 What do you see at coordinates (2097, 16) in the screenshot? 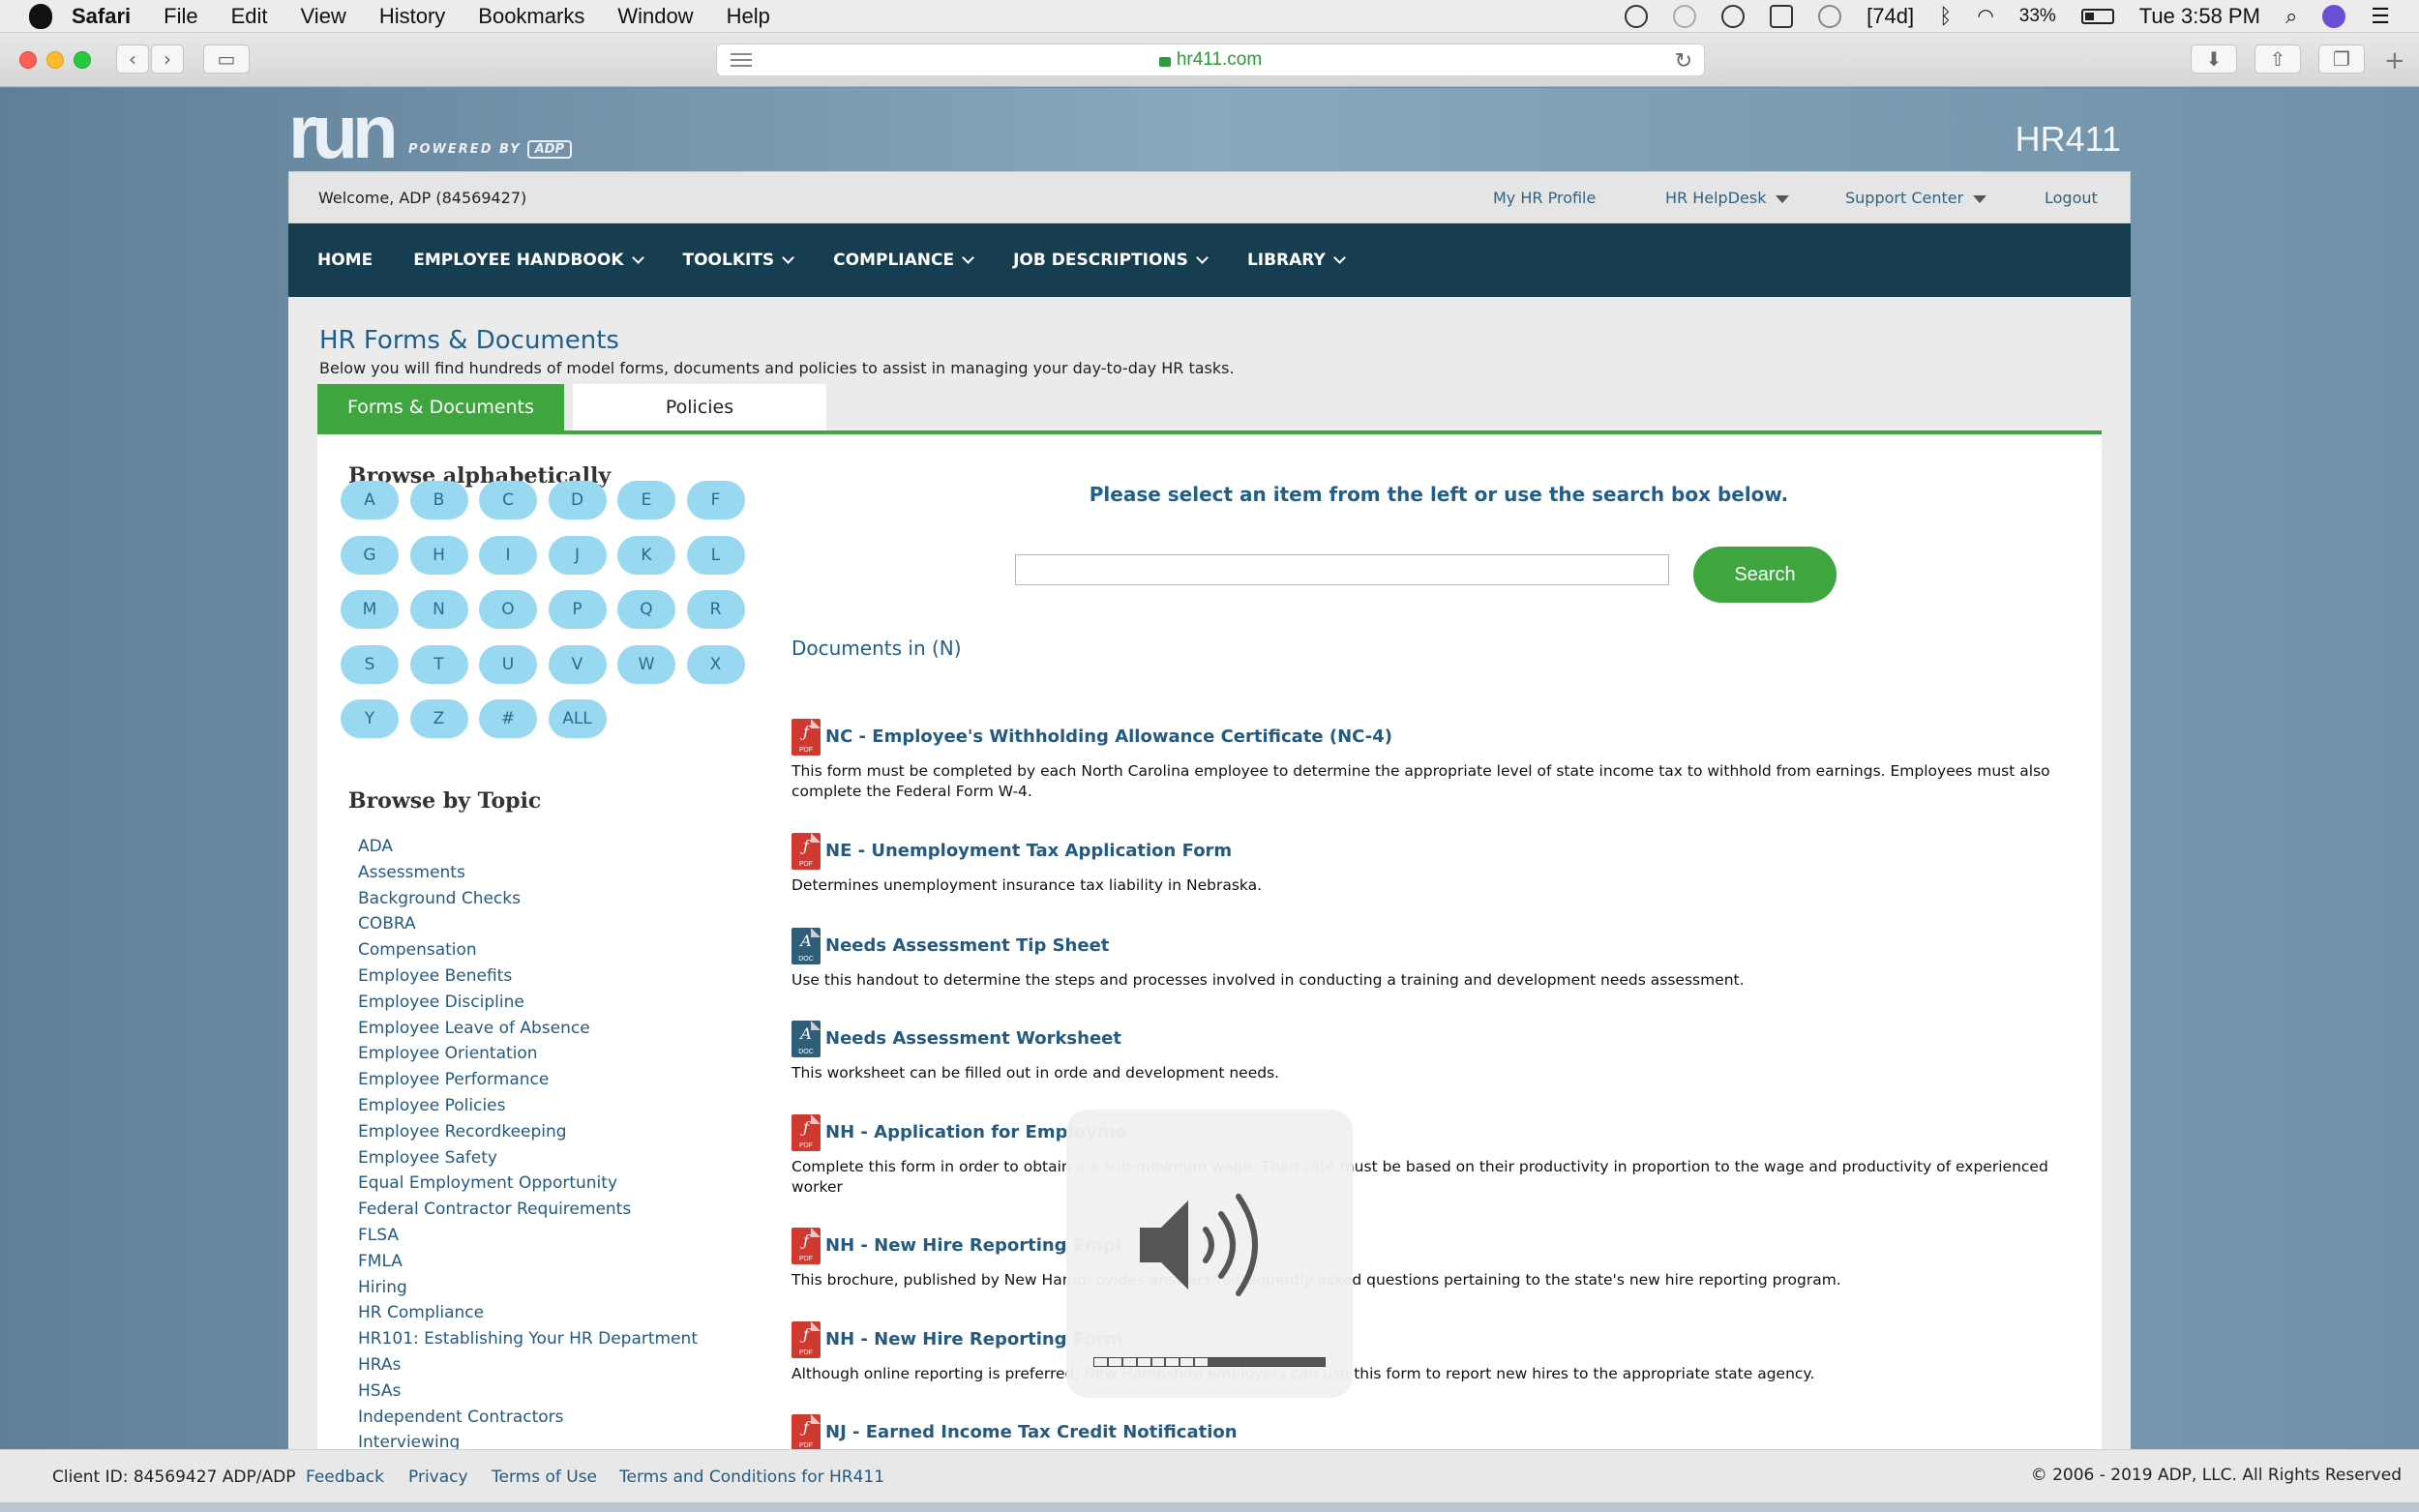
I see `battery-icon` at bounding box center [2097, 16].